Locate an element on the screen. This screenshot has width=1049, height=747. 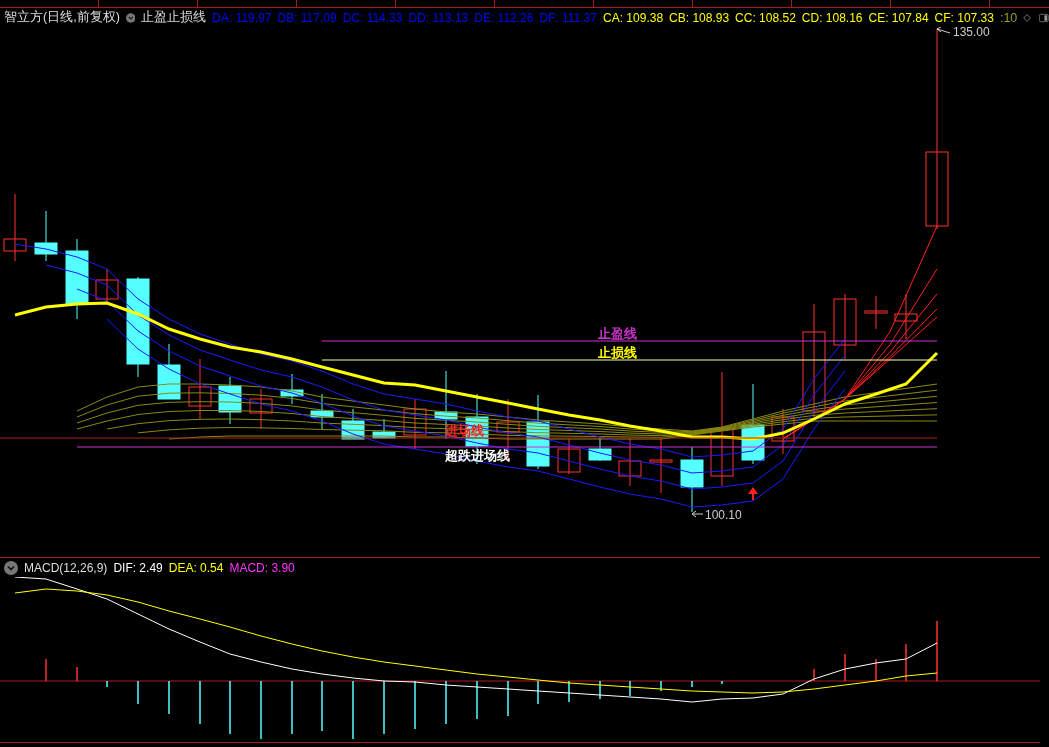
period-label: :10 is located at coordinates (1008, 17).